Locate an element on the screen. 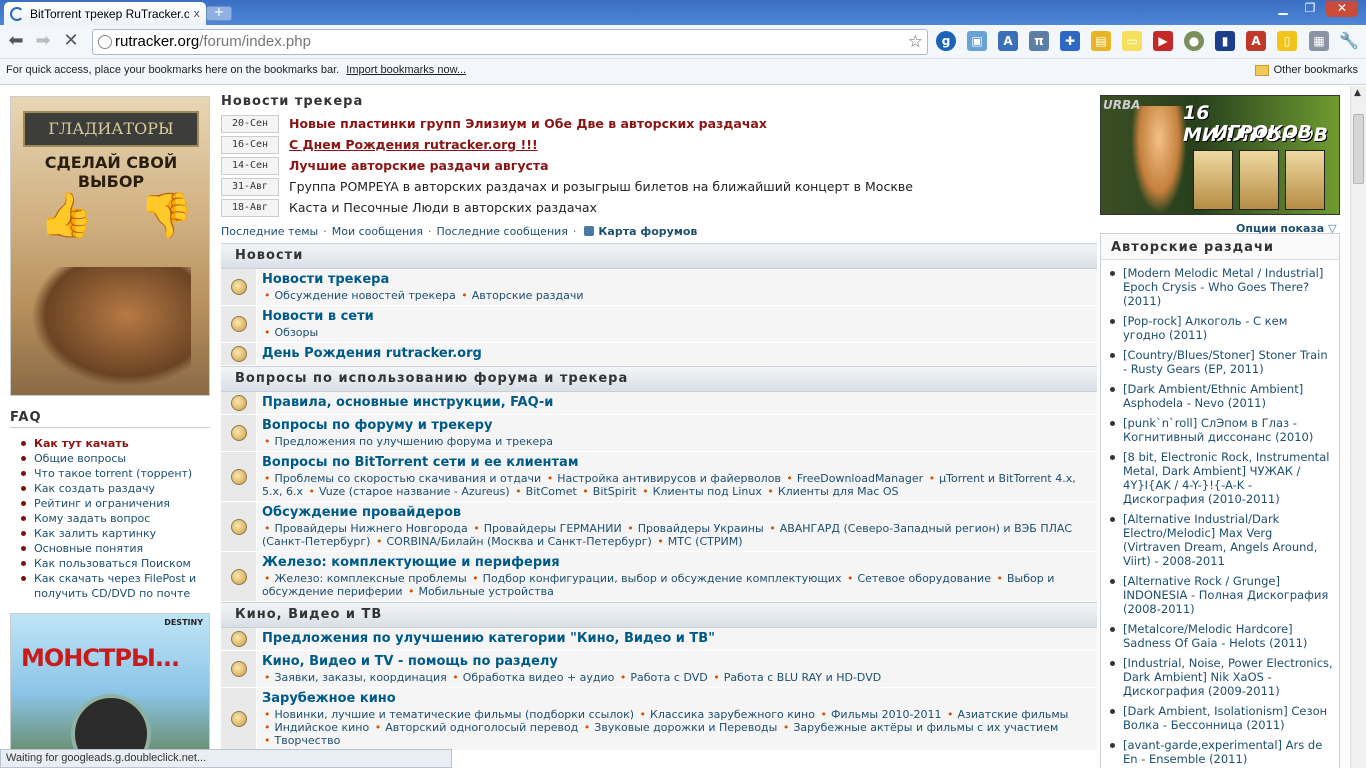  chat-extension-icon: ● is located at coordinates (1194, 41).